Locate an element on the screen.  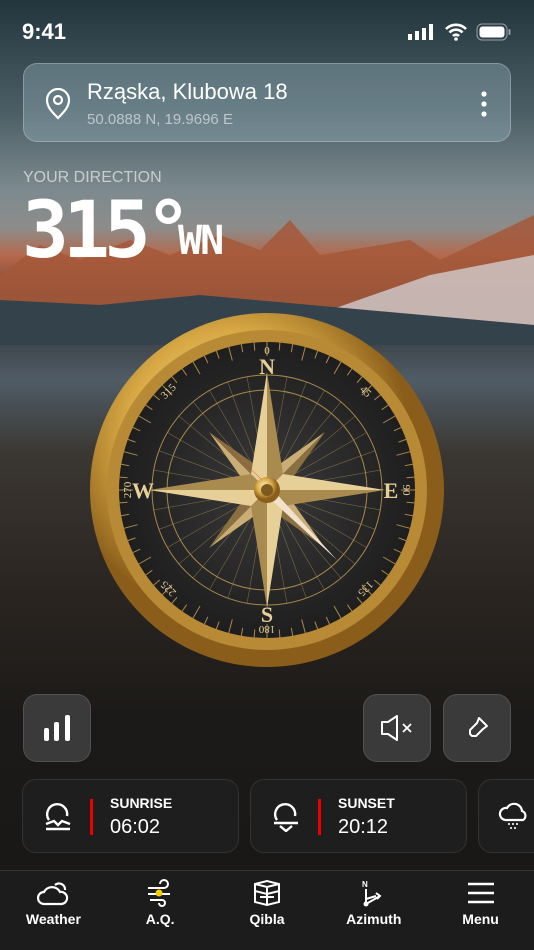
sunset-icon is located at coordinates (286, 817).